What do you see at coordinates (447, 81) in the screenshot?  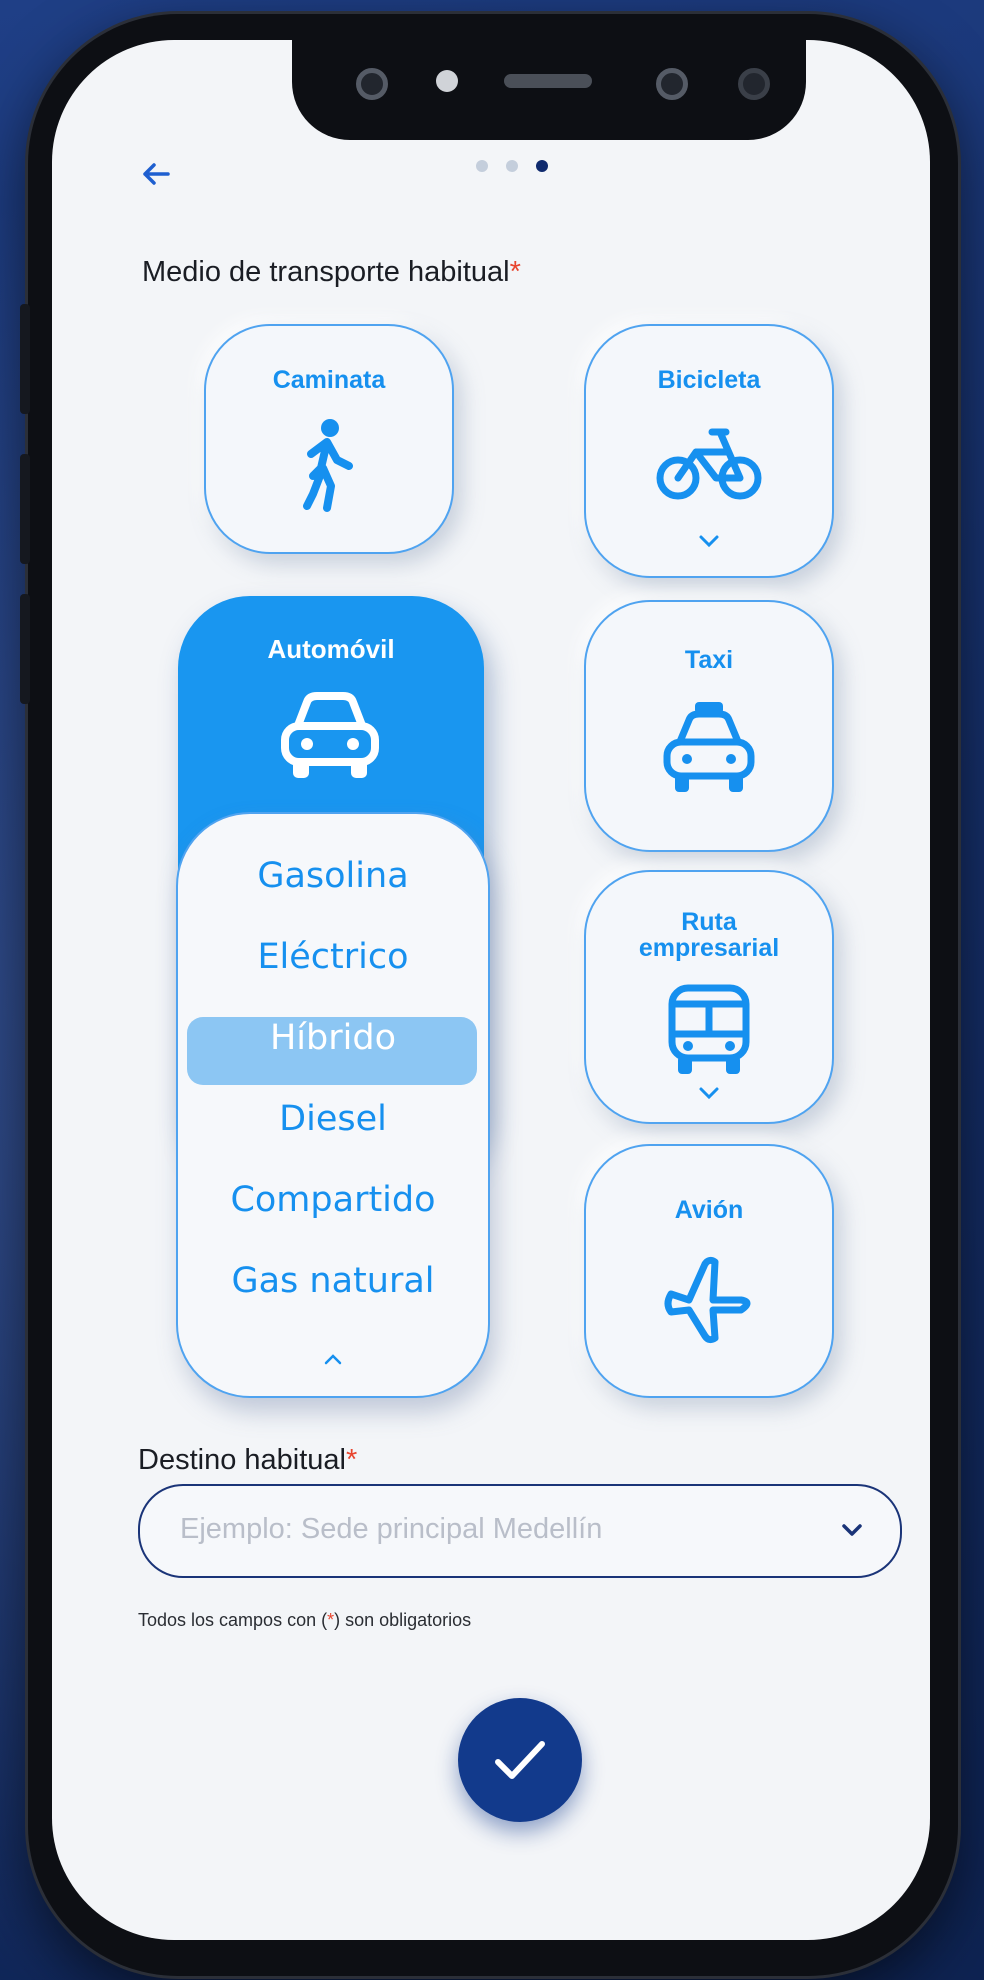 I see `sensor-dot` at bounding box center [447, 81].